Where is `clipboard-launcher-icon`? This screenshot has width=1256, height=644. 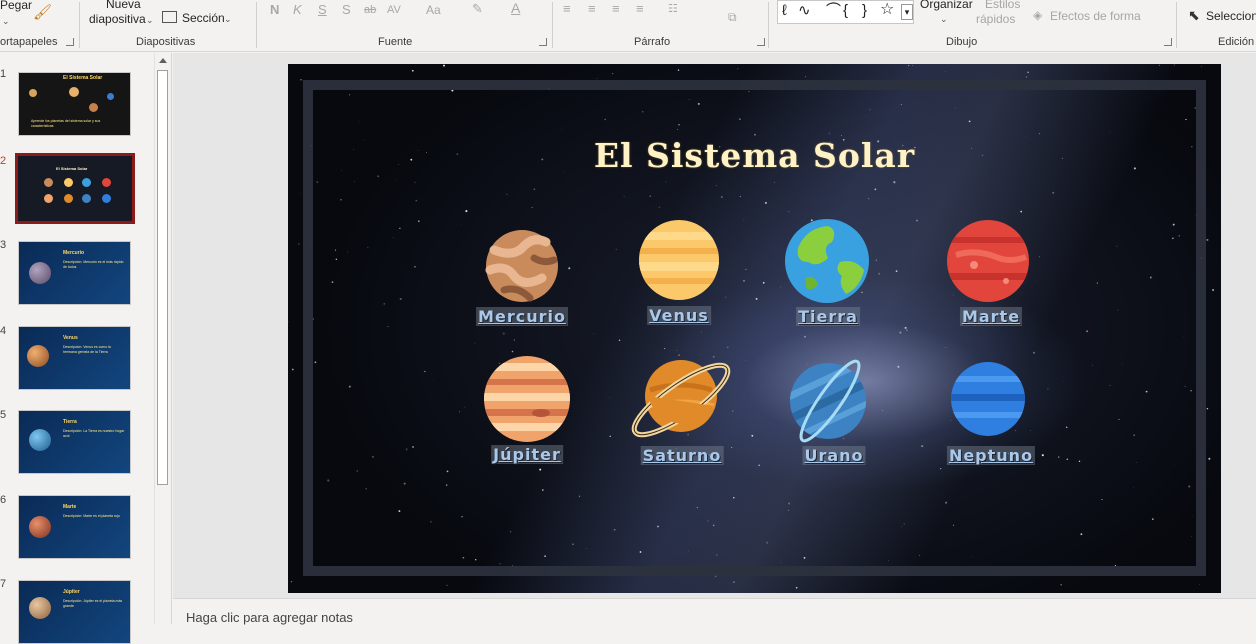
clipboard-launcher-icon is located at coordinates (70, 42).